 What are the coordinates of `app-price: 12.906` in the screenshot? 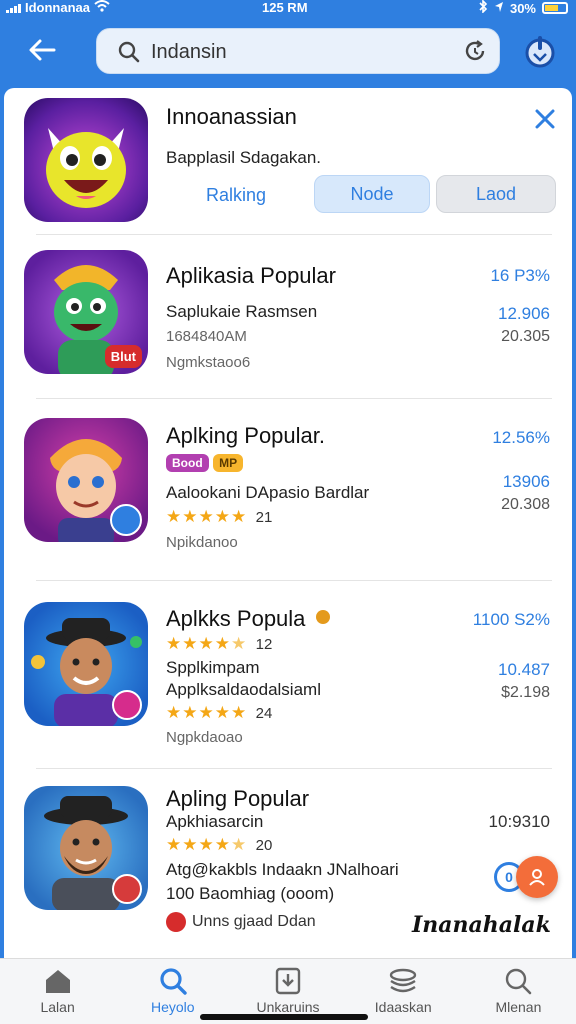 It's located at (524, 313).